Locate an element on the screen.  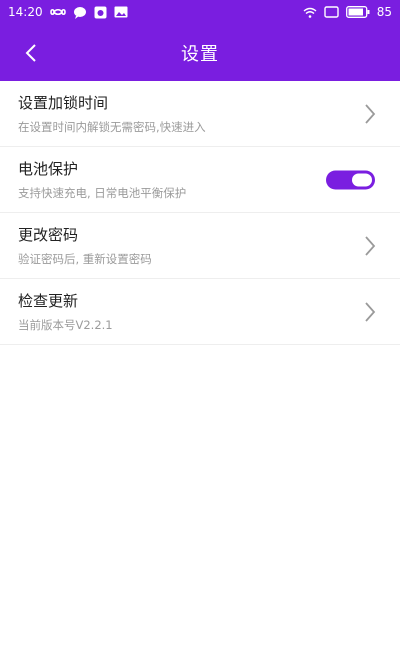
setting-row-lock-time: 设置加锁时间 在设置时间内解锁无需密码,快速进入 is located at coordinates (200, 114).